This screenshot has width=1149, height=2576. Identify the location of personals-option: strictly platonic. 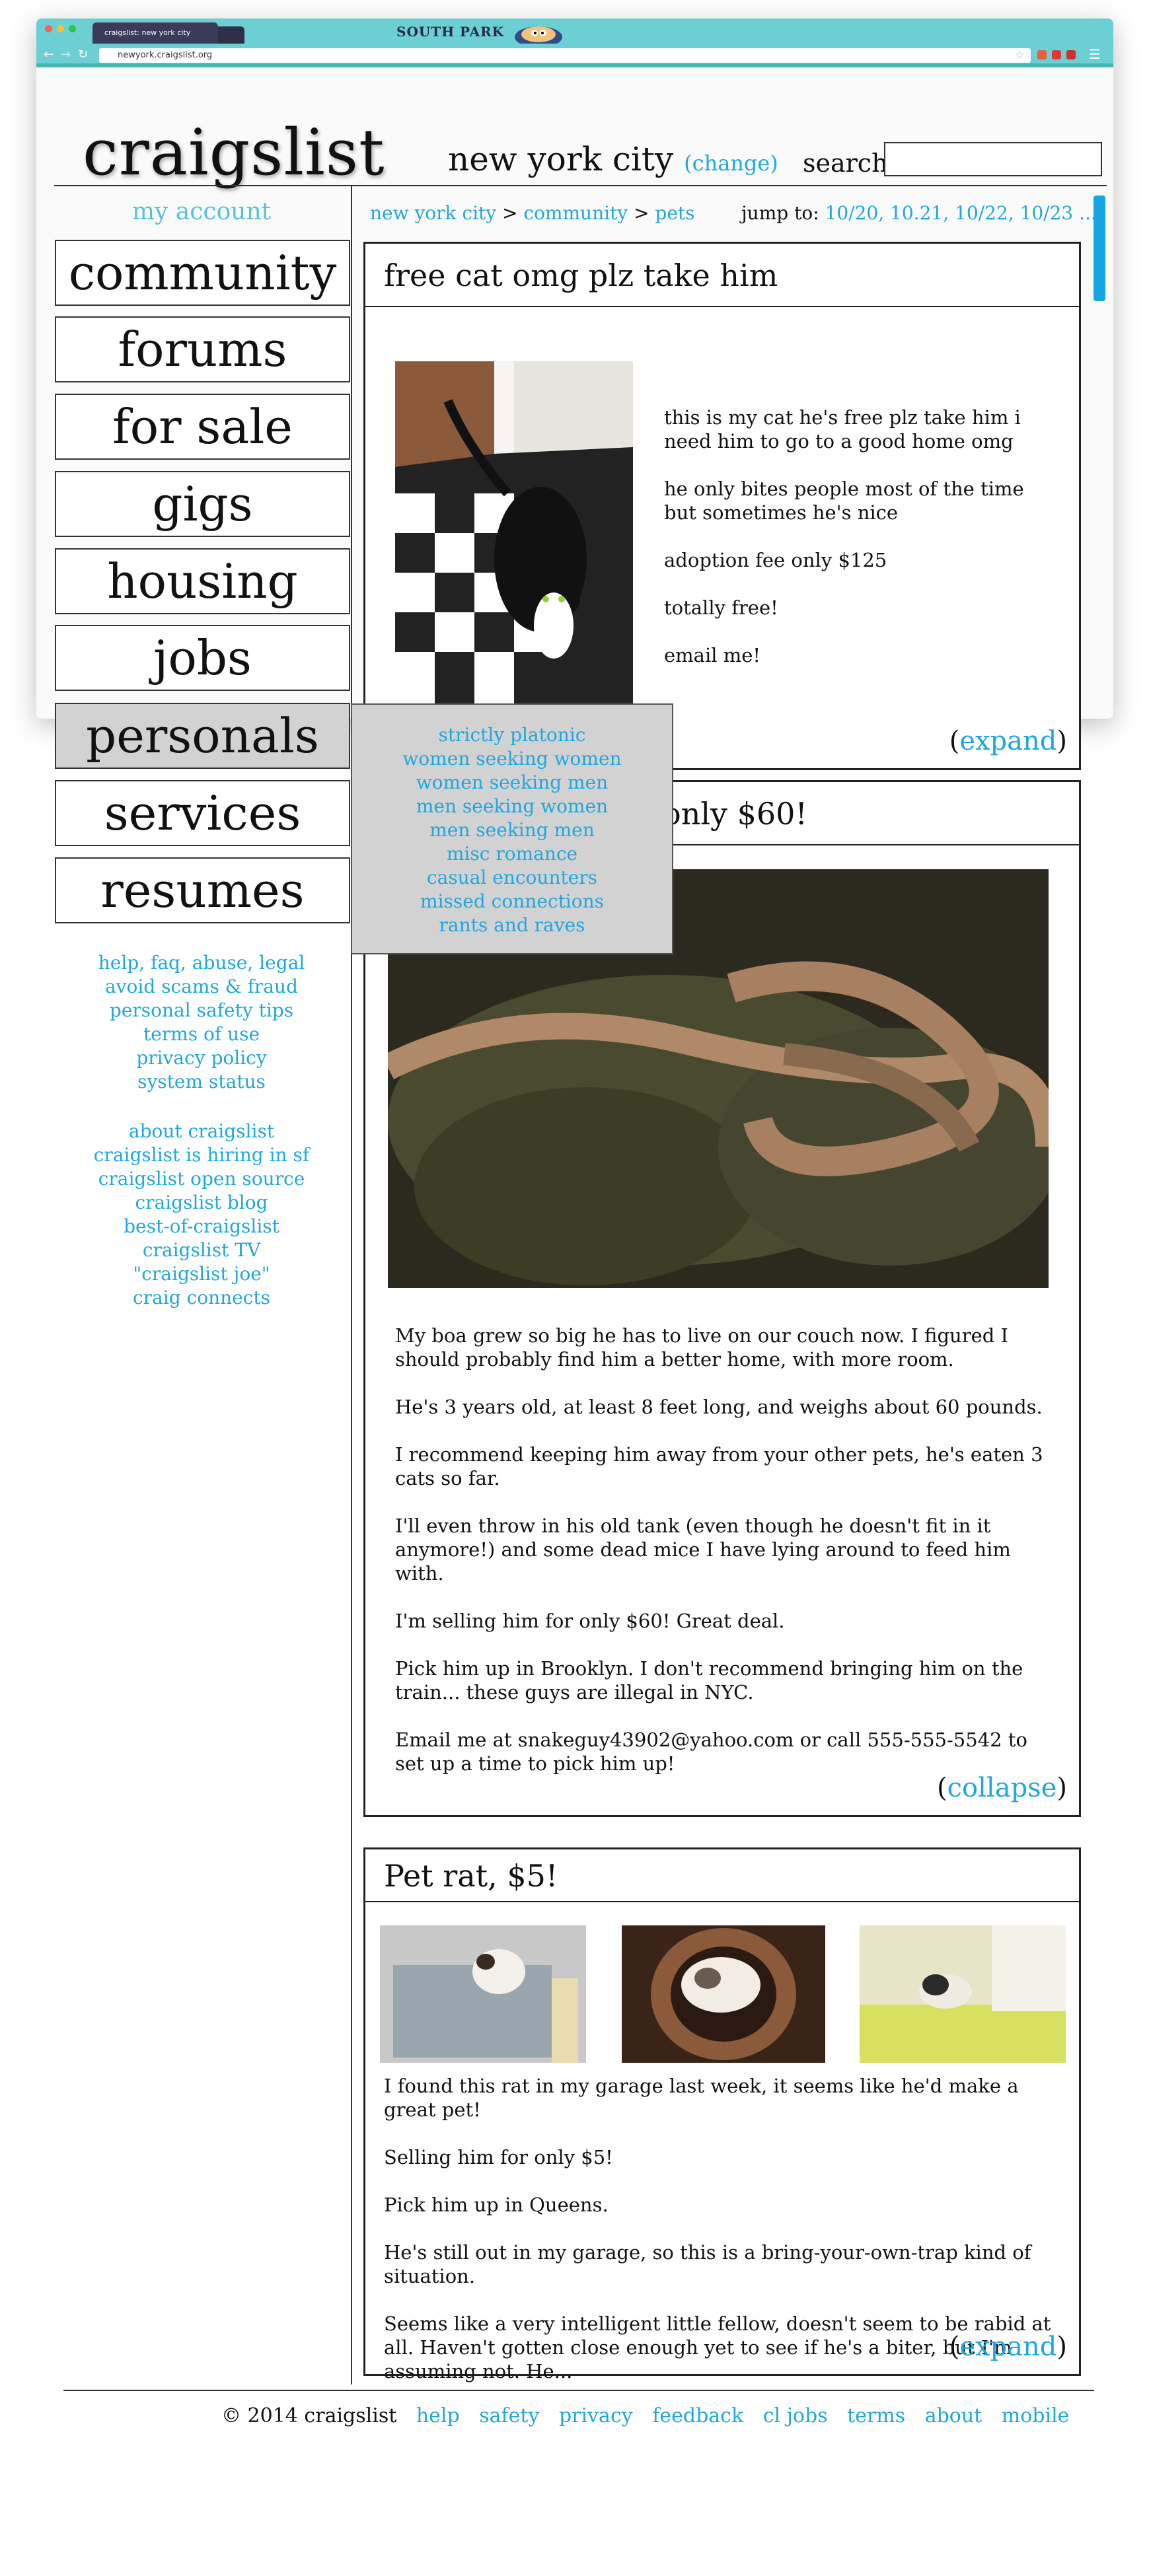
(512, 735).